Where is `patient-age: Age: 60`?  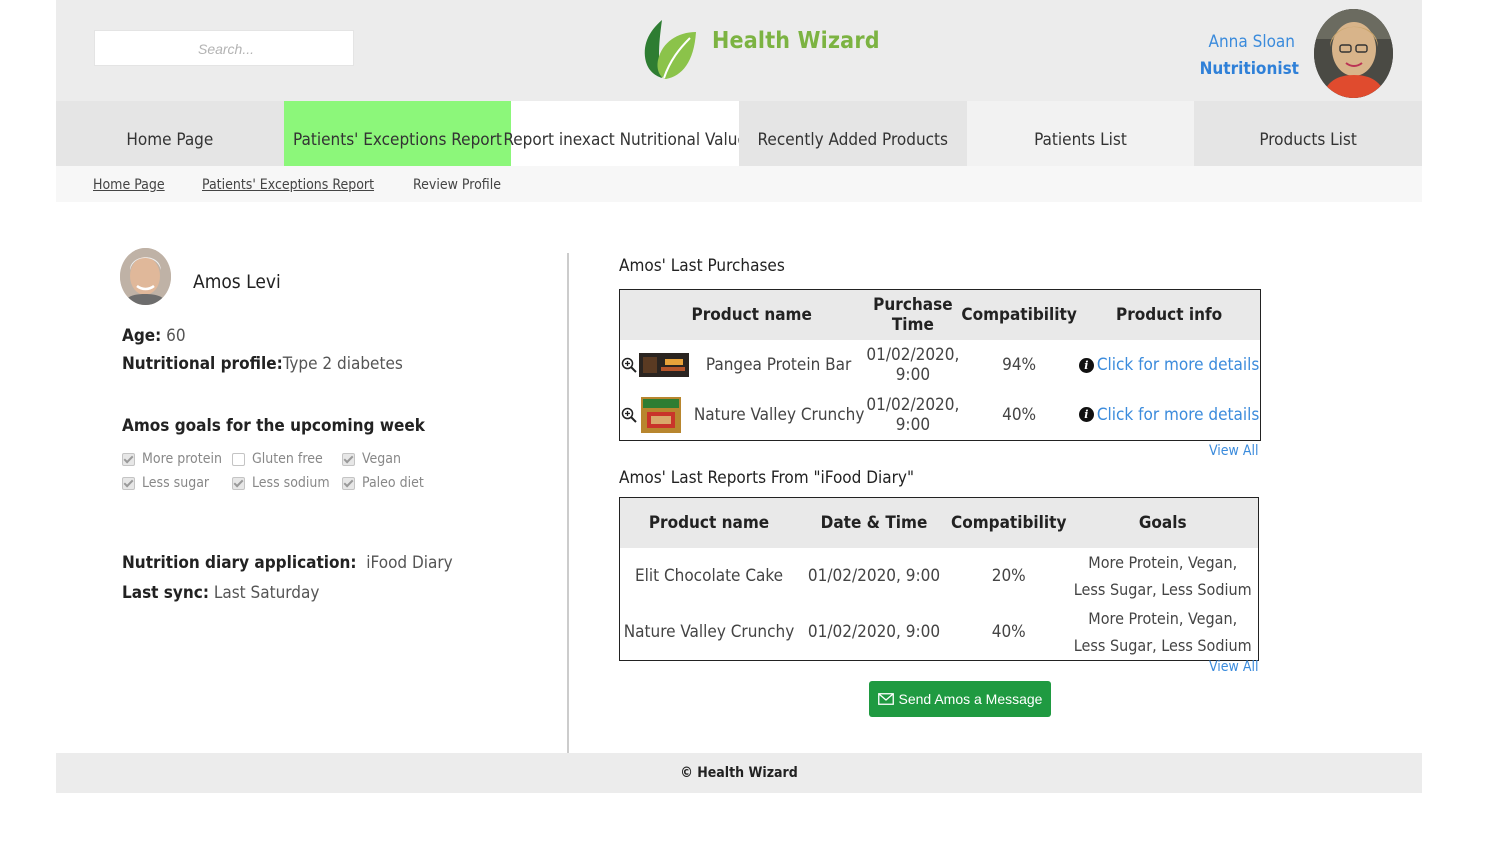
patient-age: Age: 60 is located at coordinates (154, 336).